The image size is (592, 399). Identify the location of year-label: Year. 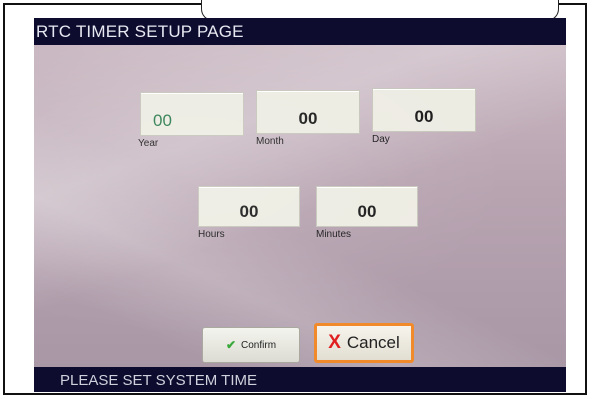
(148, 143).